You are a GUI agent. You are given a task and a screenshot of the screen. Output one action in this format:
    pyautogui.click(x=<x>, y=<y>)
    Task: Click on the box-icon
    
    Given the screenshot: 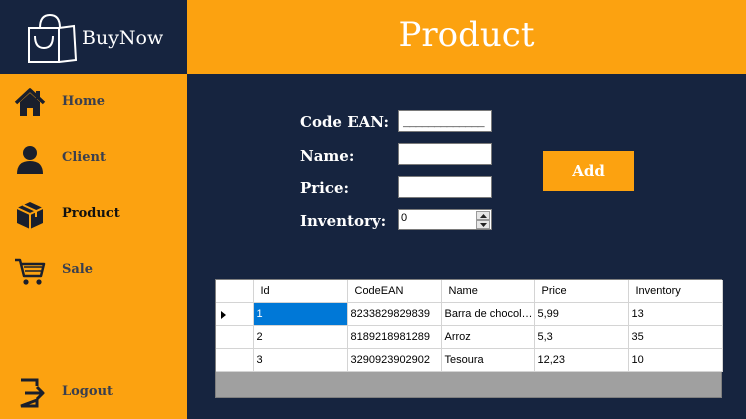 What is the action you would take?
    pyautogui.click(x=30, y=215)
    